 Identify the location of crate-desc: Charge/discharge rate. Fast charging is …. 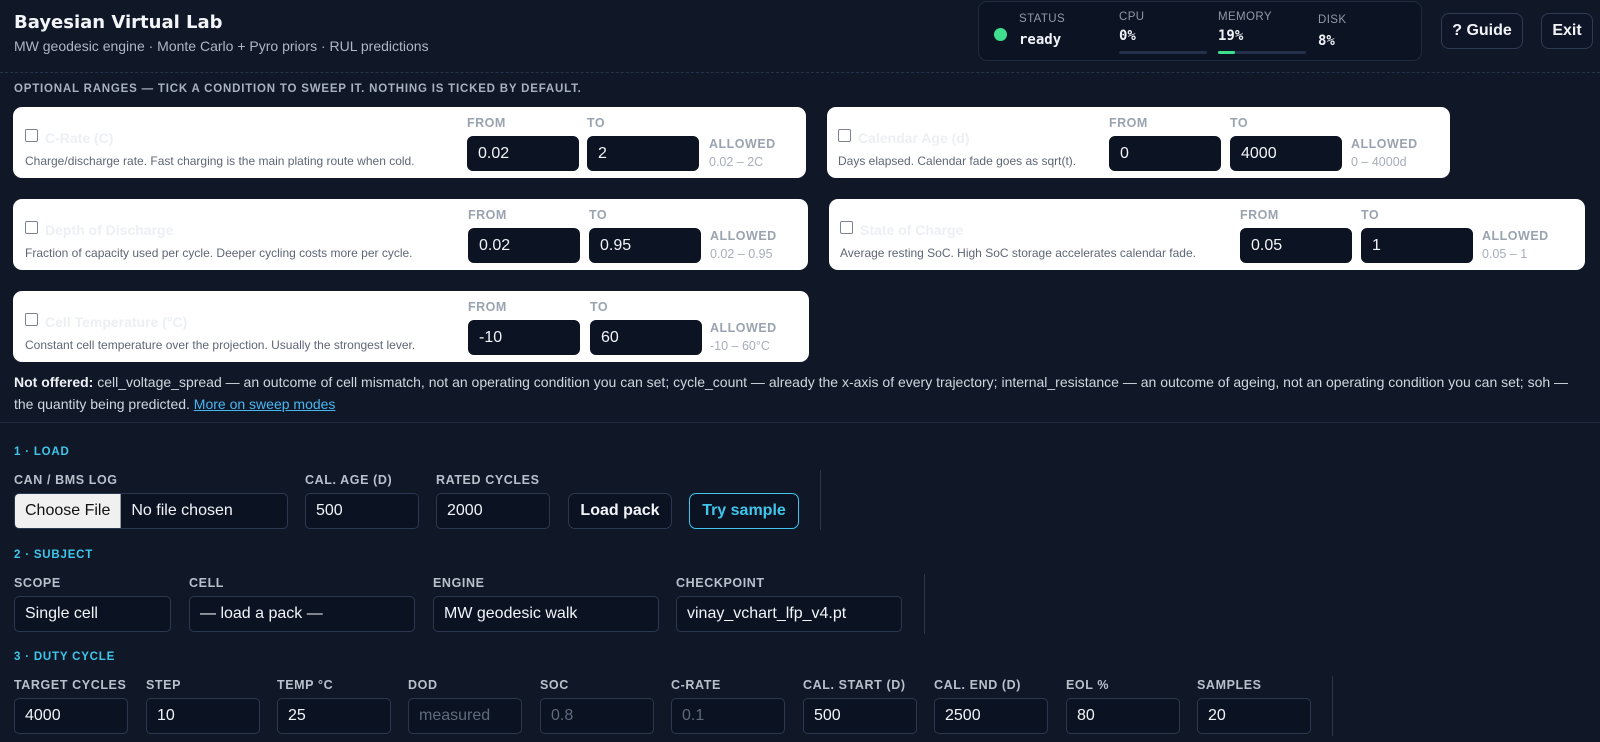
(220, 161).